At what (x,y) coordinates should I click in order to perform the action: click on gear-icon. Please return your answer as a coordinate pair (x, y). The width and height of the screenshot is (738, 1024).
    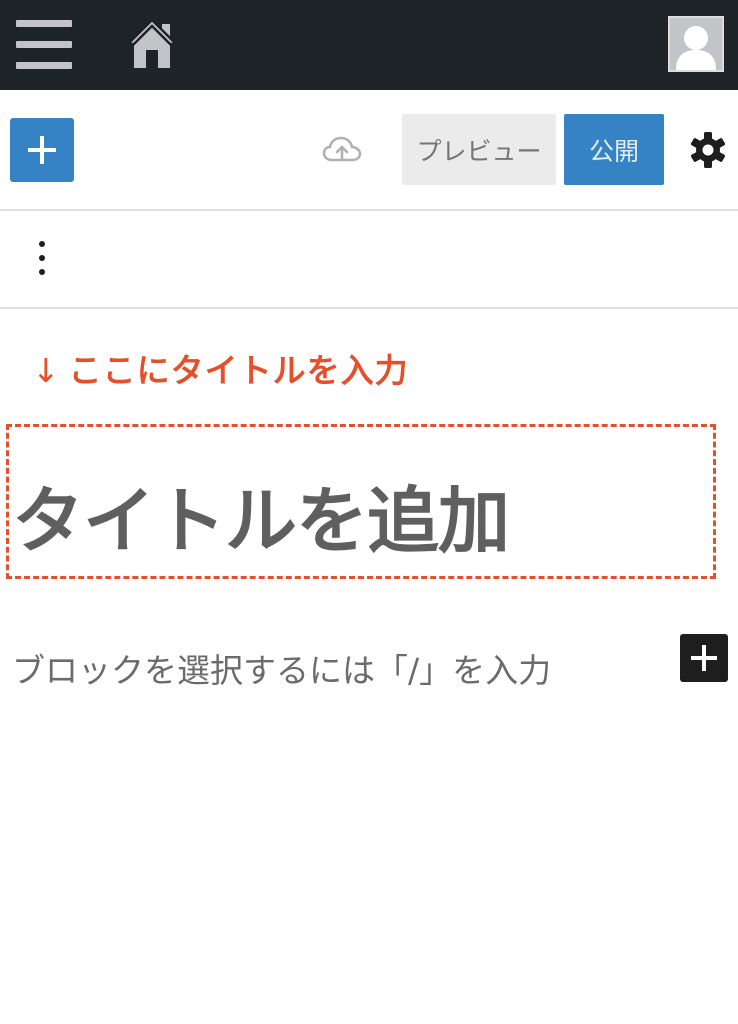
    Looking at the image, I should click on (708, 150).